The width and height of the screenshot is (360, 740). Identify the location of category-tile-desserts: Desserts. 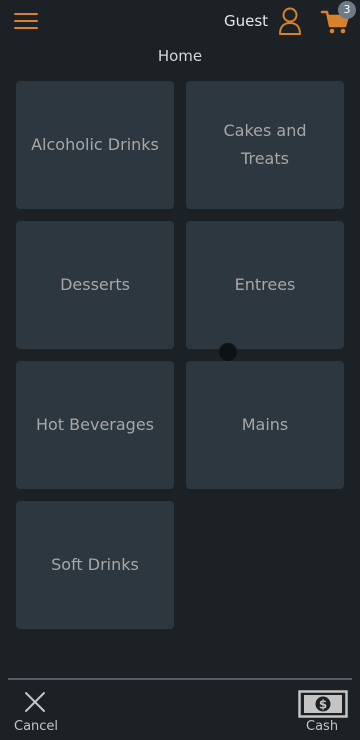
(95, 285).